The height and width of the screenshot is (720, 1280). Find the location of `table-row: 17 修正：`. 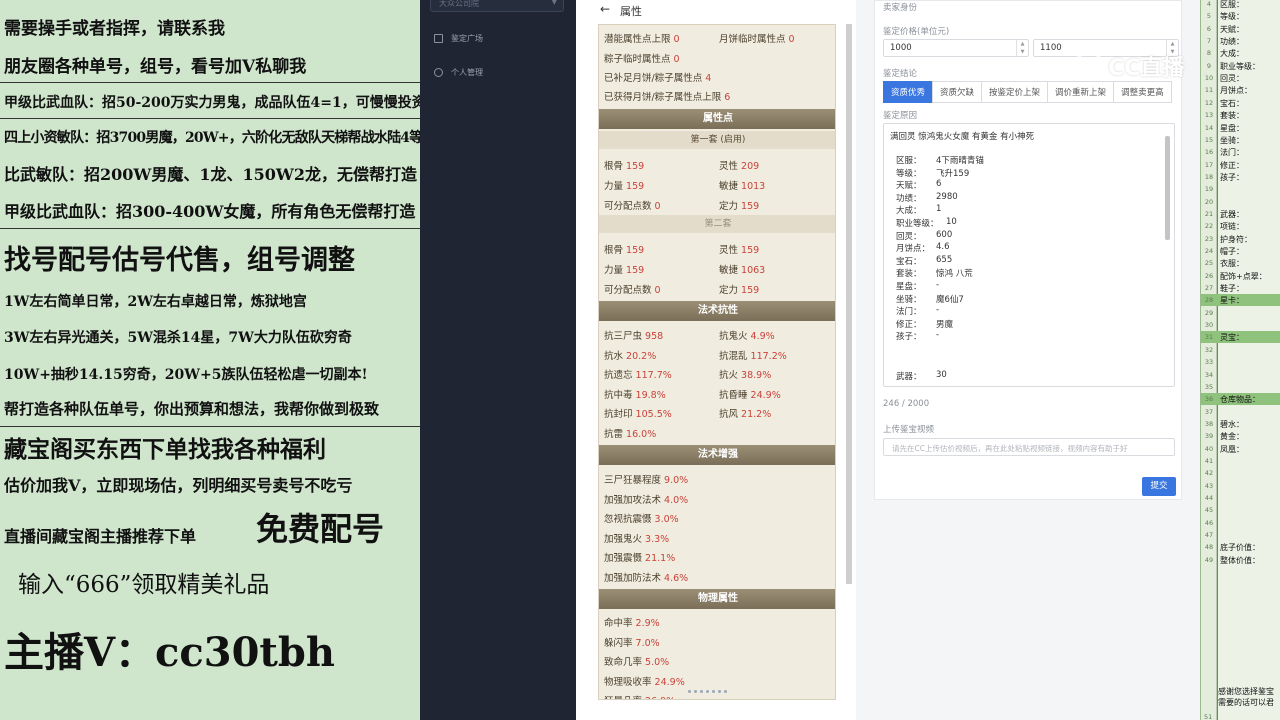

table-row: 17 修正： is located at coordinates (1240, 165).